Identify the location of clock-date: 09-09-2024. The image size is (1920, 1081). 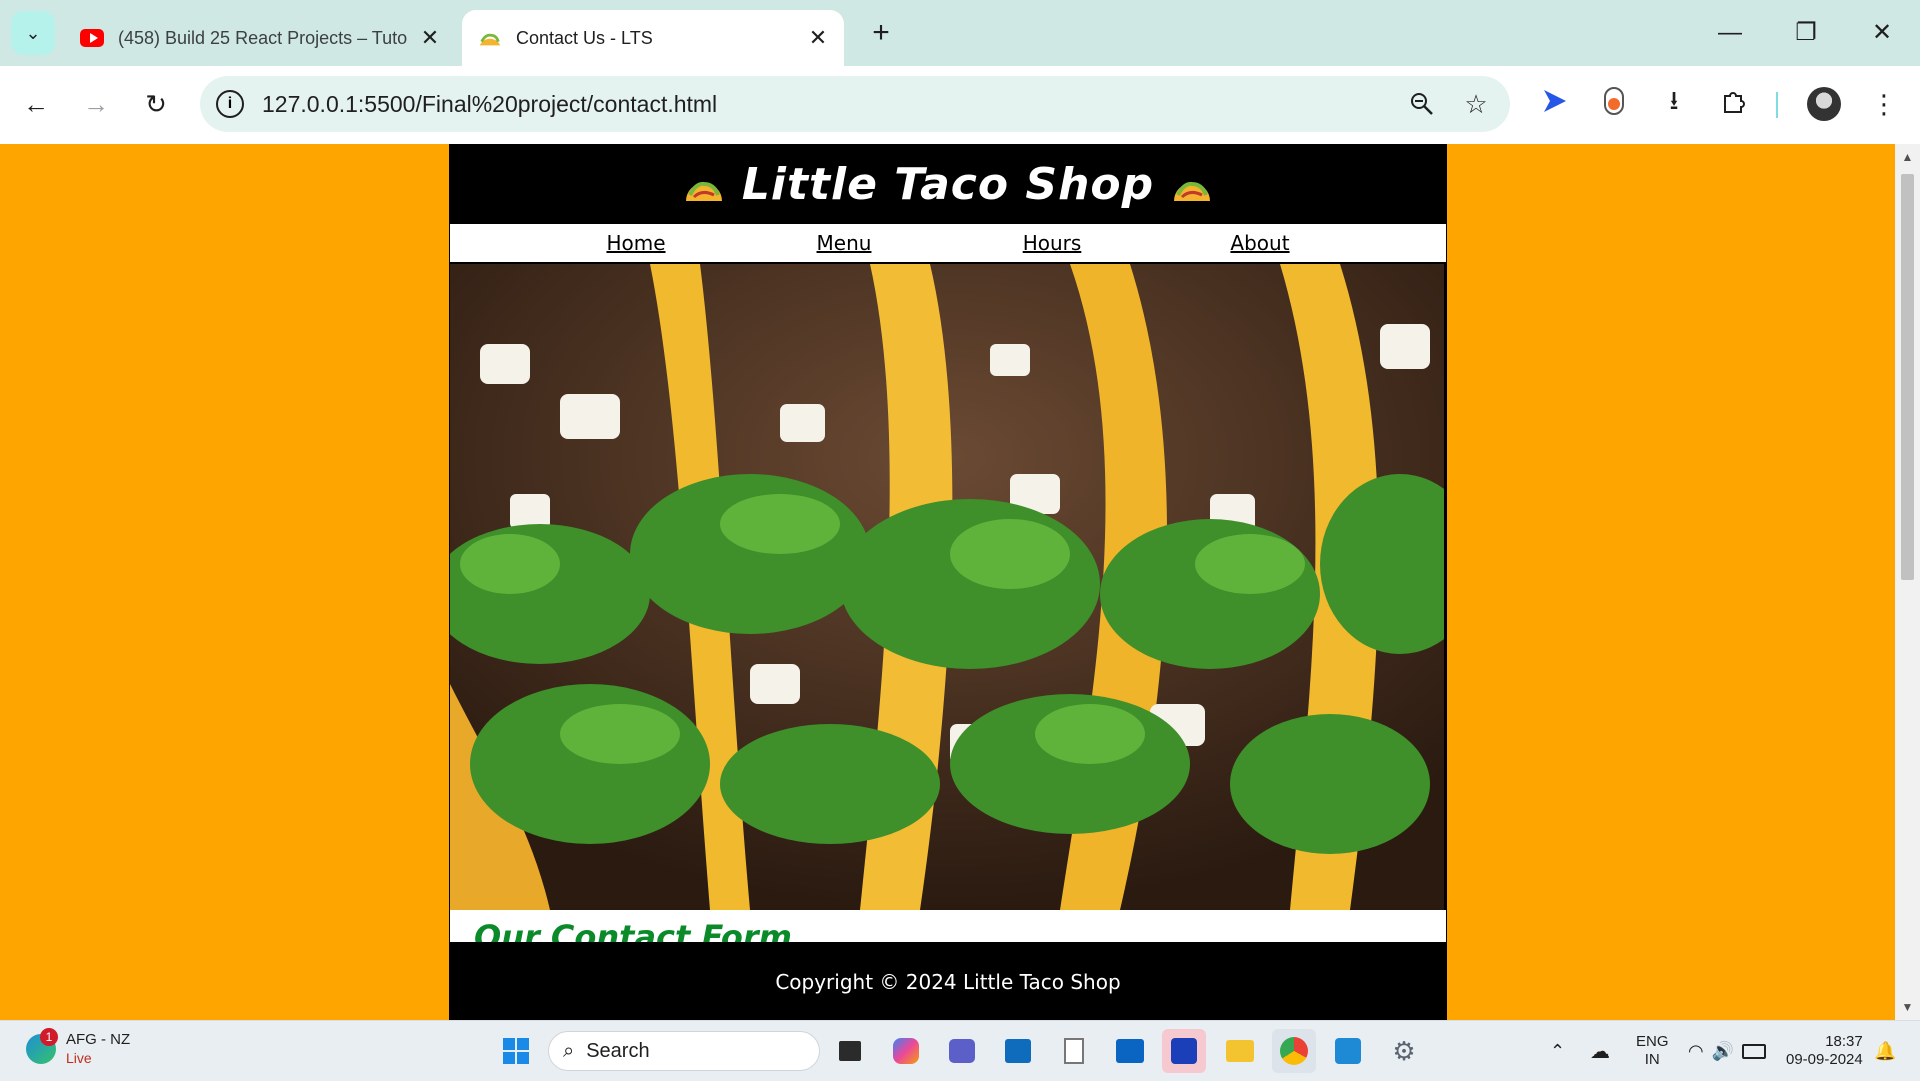
(1824, 1059).